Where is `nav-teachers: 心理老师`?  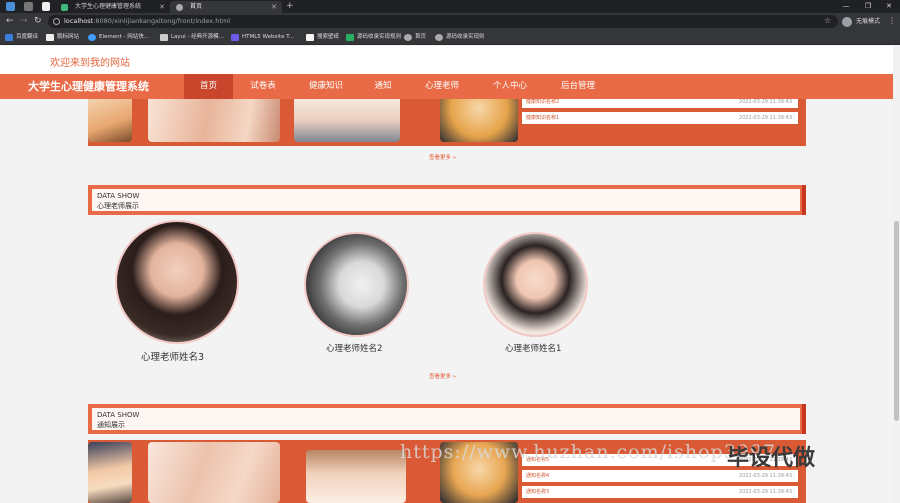 nav-teachers: 心理老师 is located at coordinates (442, 86).